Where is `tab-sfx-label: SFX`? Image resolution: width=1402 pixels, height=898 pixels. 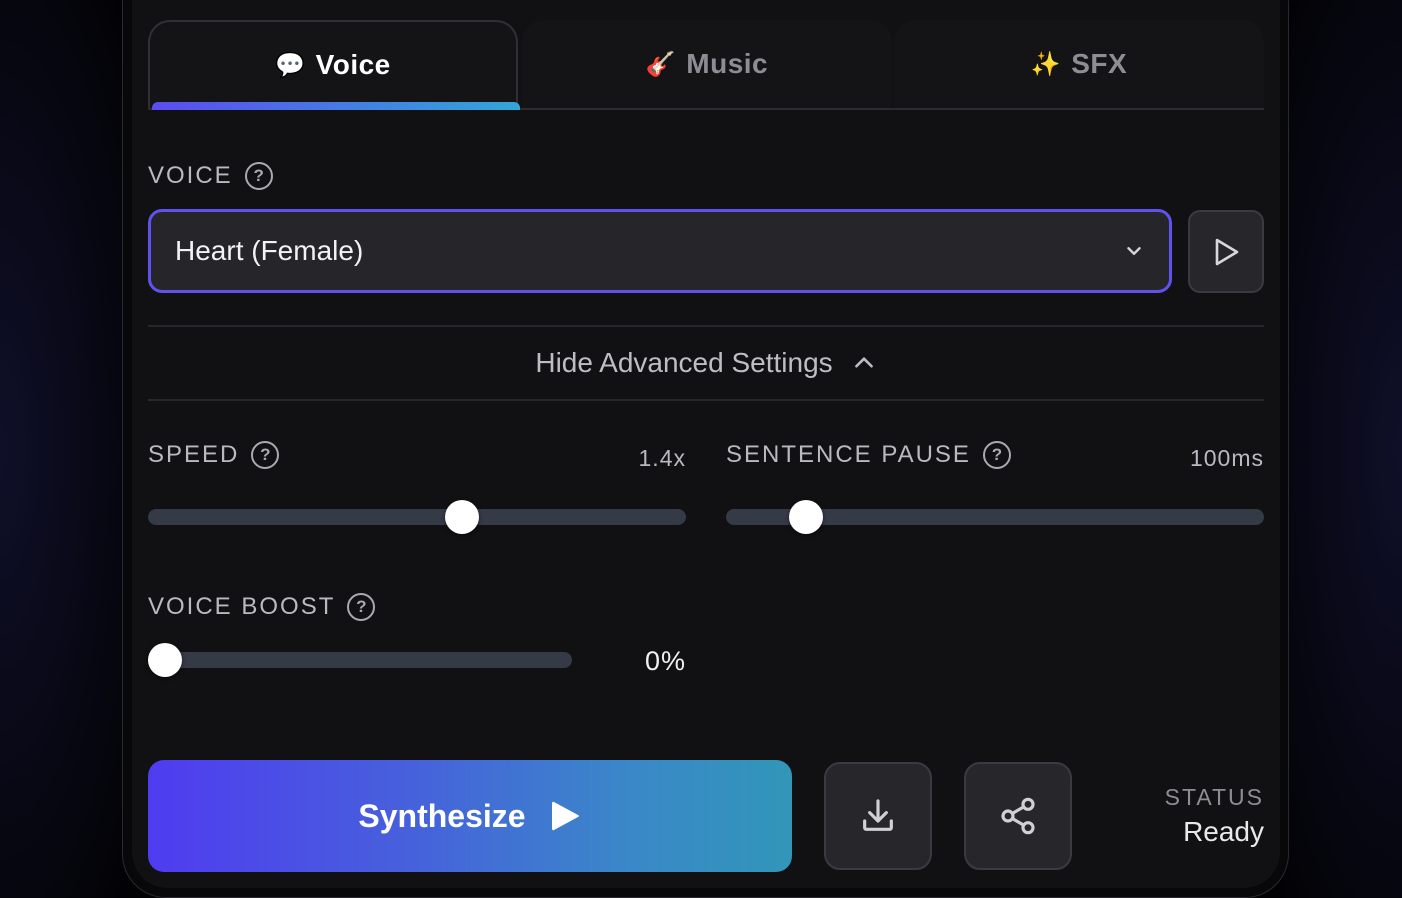 tab-sfx-label: SFX is located at coordinates (1099, 63).